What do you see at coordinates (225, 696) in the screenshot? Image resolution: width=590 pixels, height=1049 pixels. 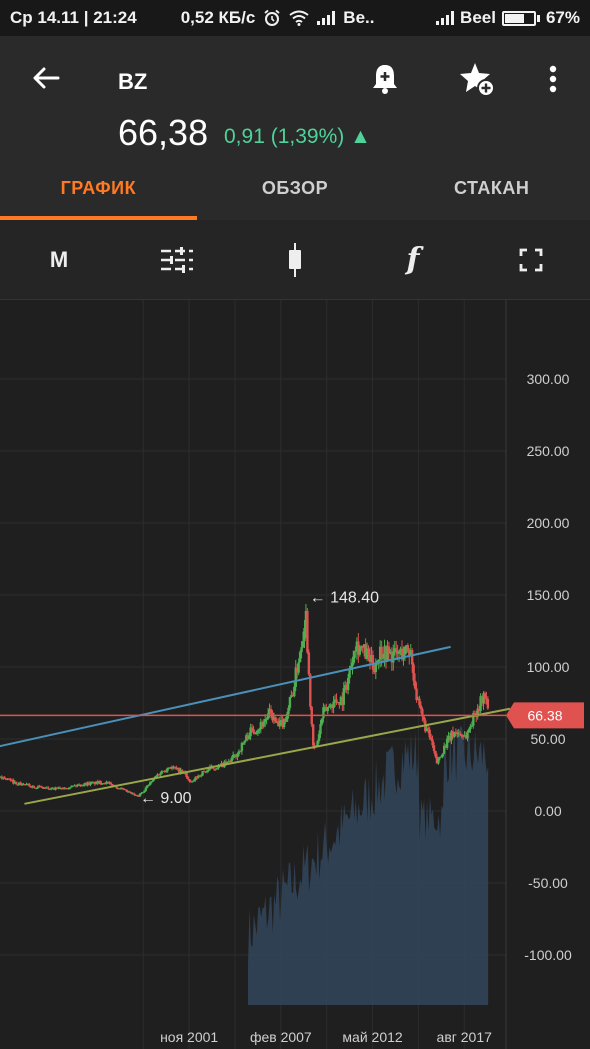 I see `resistance-trendline` at bounding box center [225, 696].